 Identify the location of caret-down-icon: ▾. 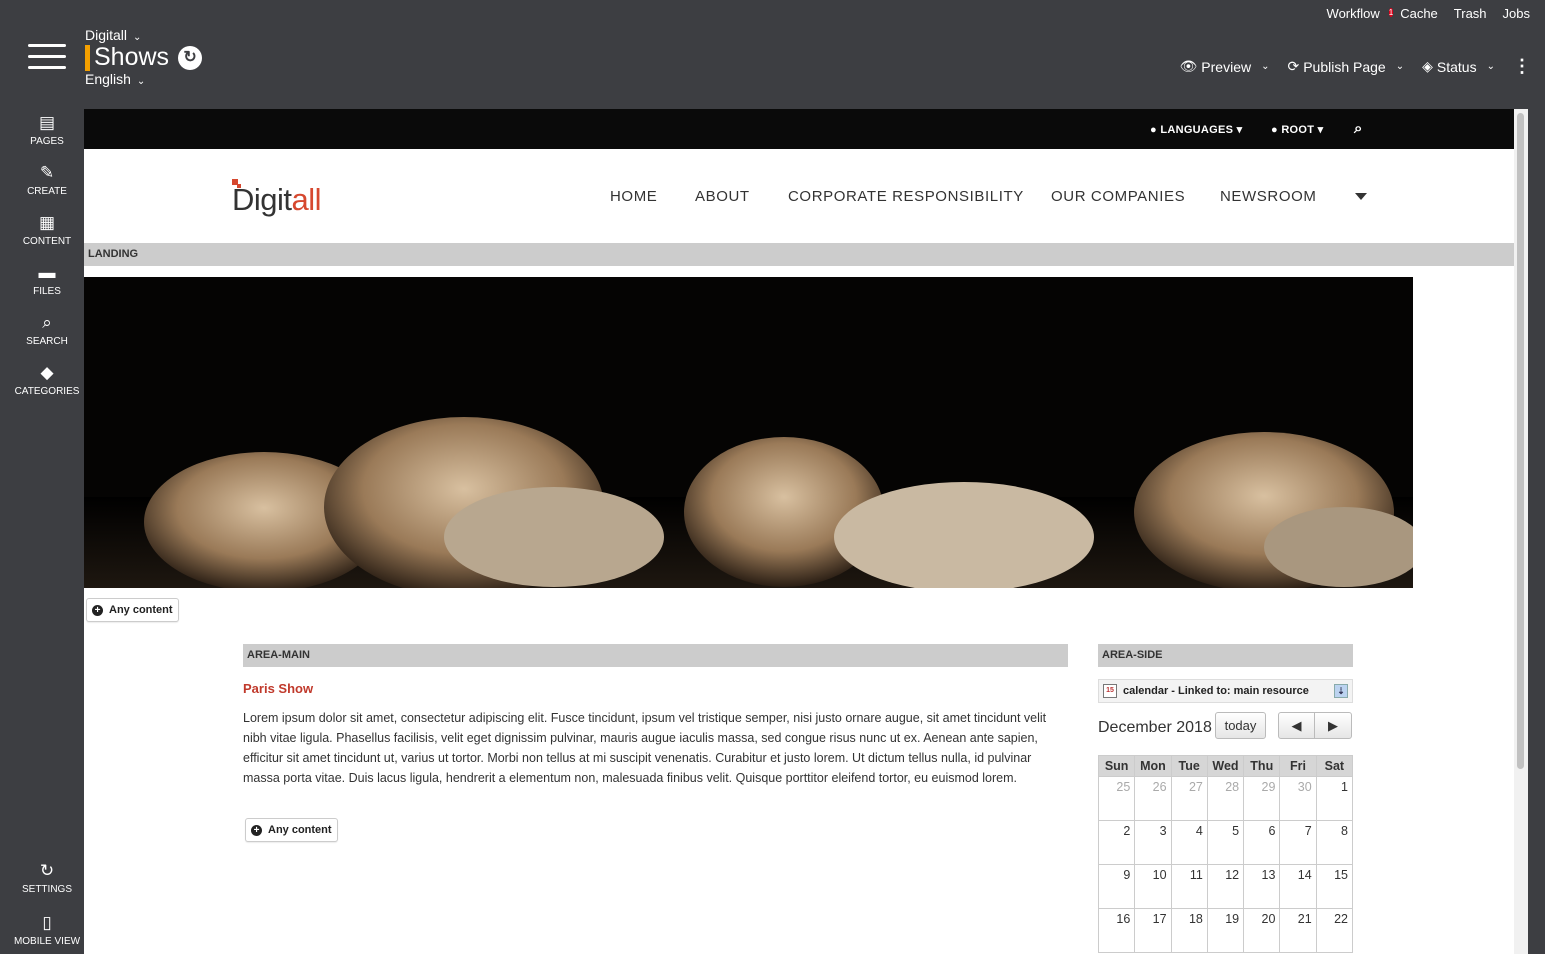
(1239, 130).